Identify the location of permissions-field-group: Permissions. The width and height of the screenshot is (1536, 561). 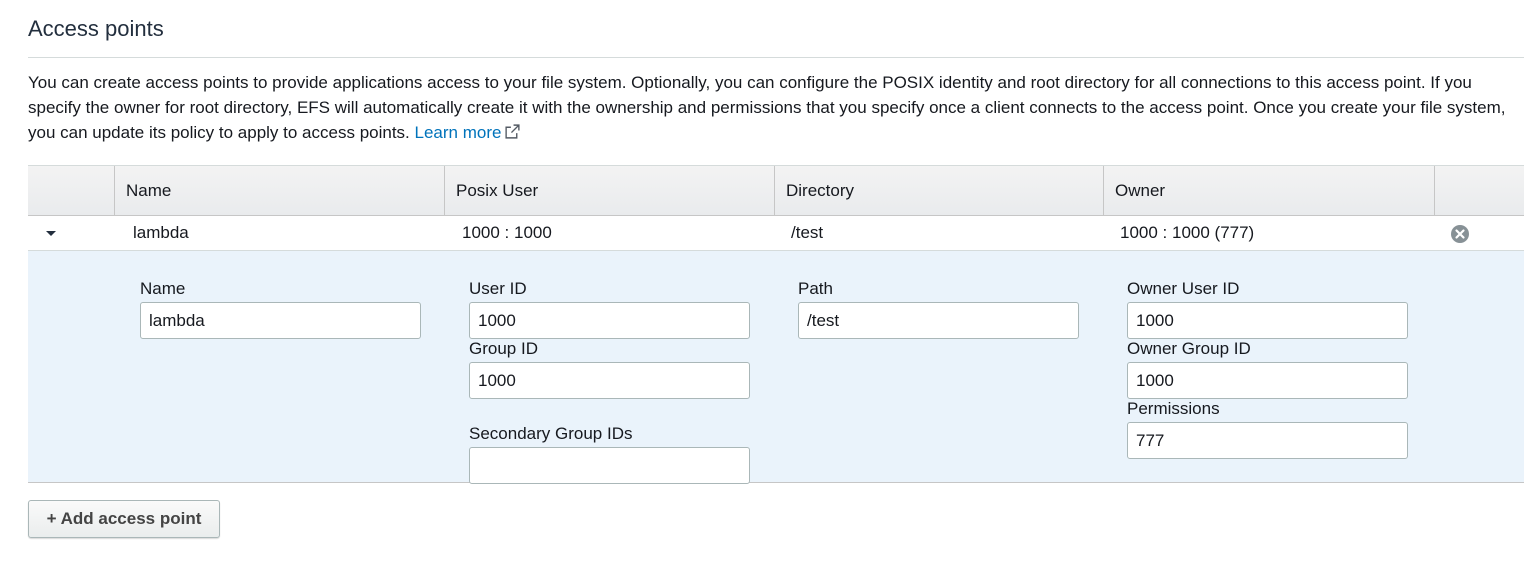
(1267, 428).